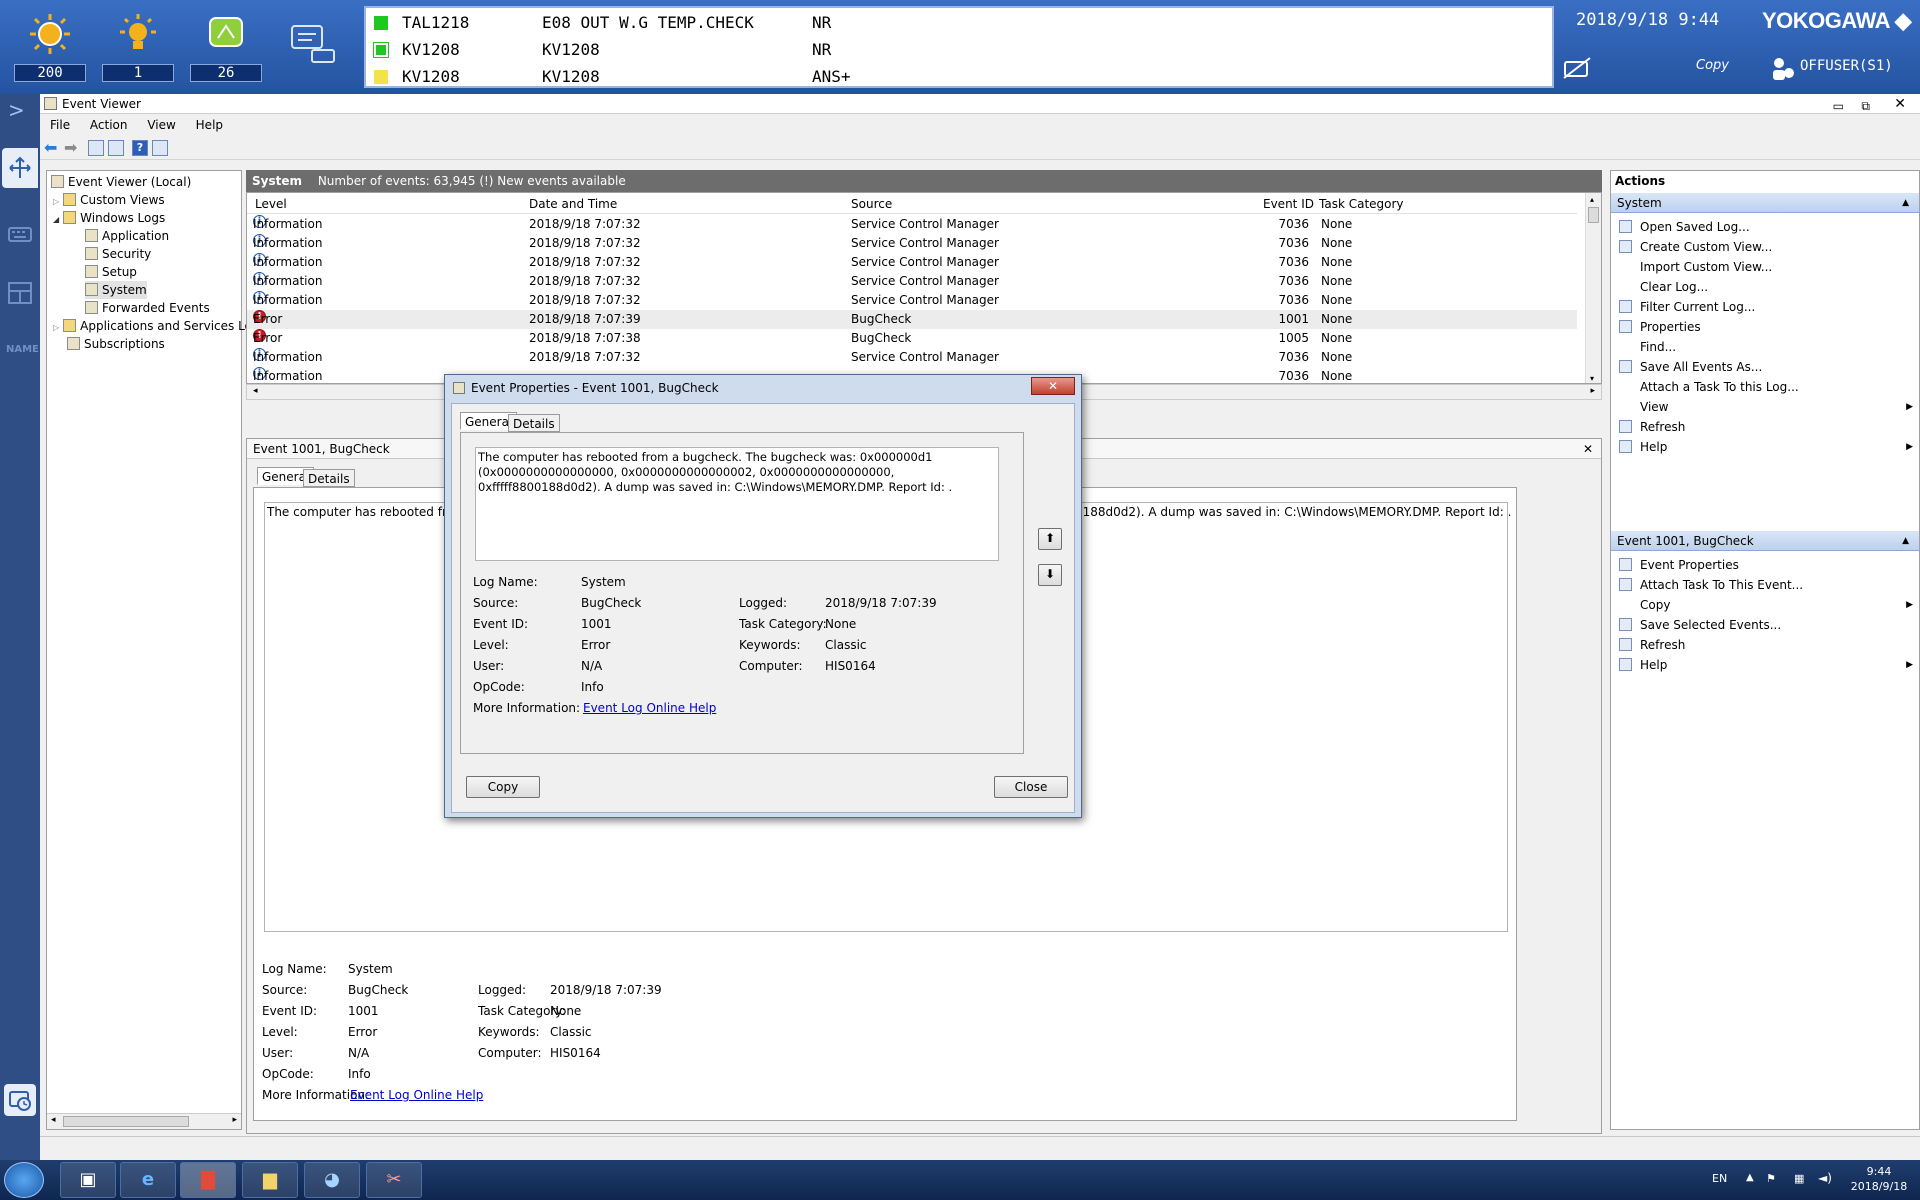 The height and width of the screenshot is (1200, 1920). Describe the element at coordinates (56, 219) in the screenshot. I see `collapse-triangle-icon: ◢` at that location.